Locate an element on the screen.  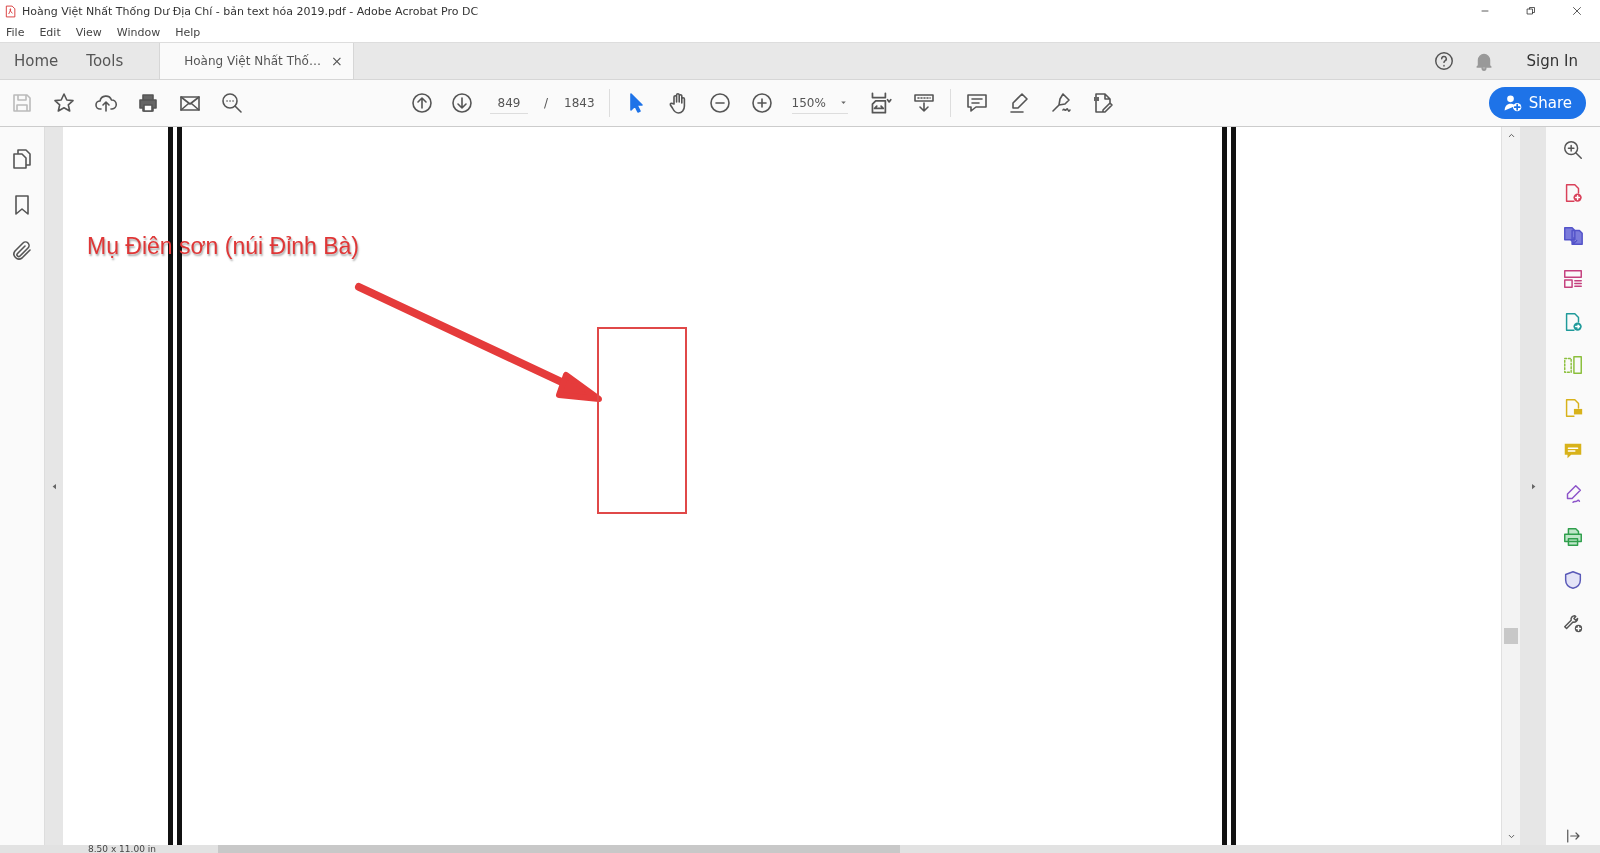
share-button: Share is located at coordinates (1537, 103).